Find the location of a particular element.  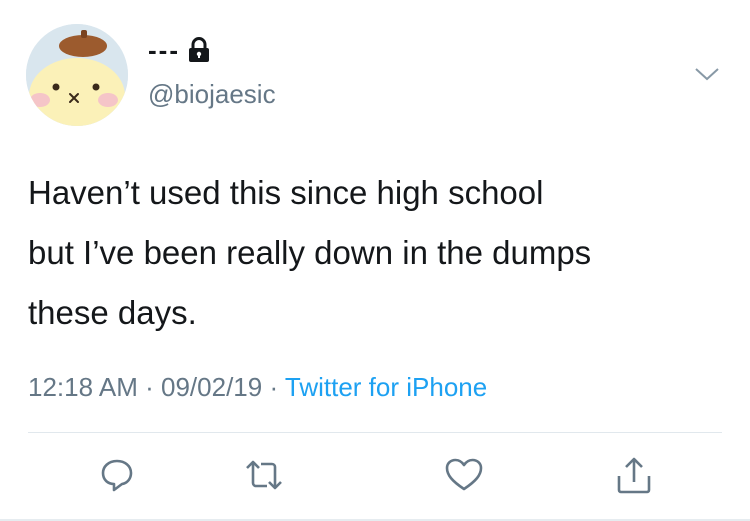

tweet-meta: 12:18 AM · 09/02/19 · Twitter for iPhone is located at coordinates (257, 387).